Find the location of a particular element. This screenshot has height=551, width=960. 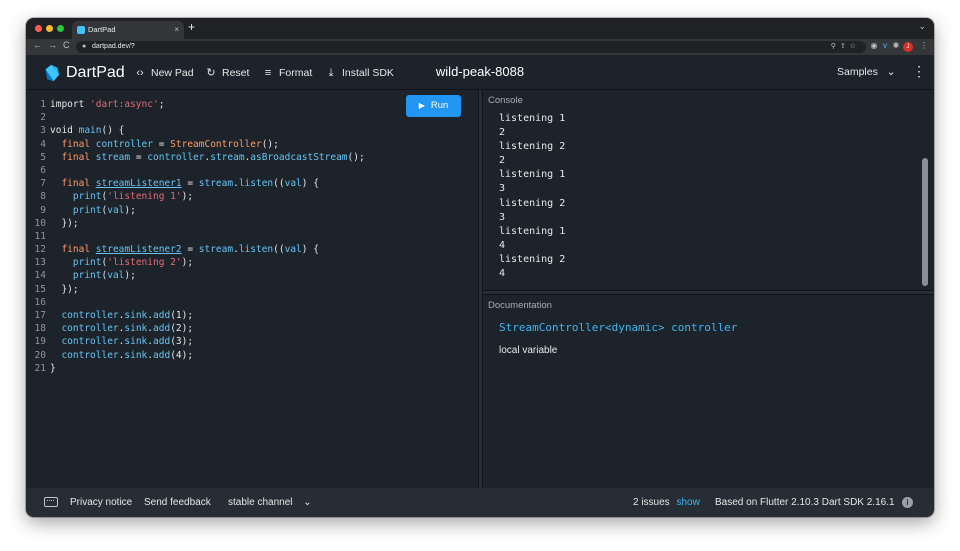

browser-menu-icon: ⋮ is located at coordinates (924, 46).